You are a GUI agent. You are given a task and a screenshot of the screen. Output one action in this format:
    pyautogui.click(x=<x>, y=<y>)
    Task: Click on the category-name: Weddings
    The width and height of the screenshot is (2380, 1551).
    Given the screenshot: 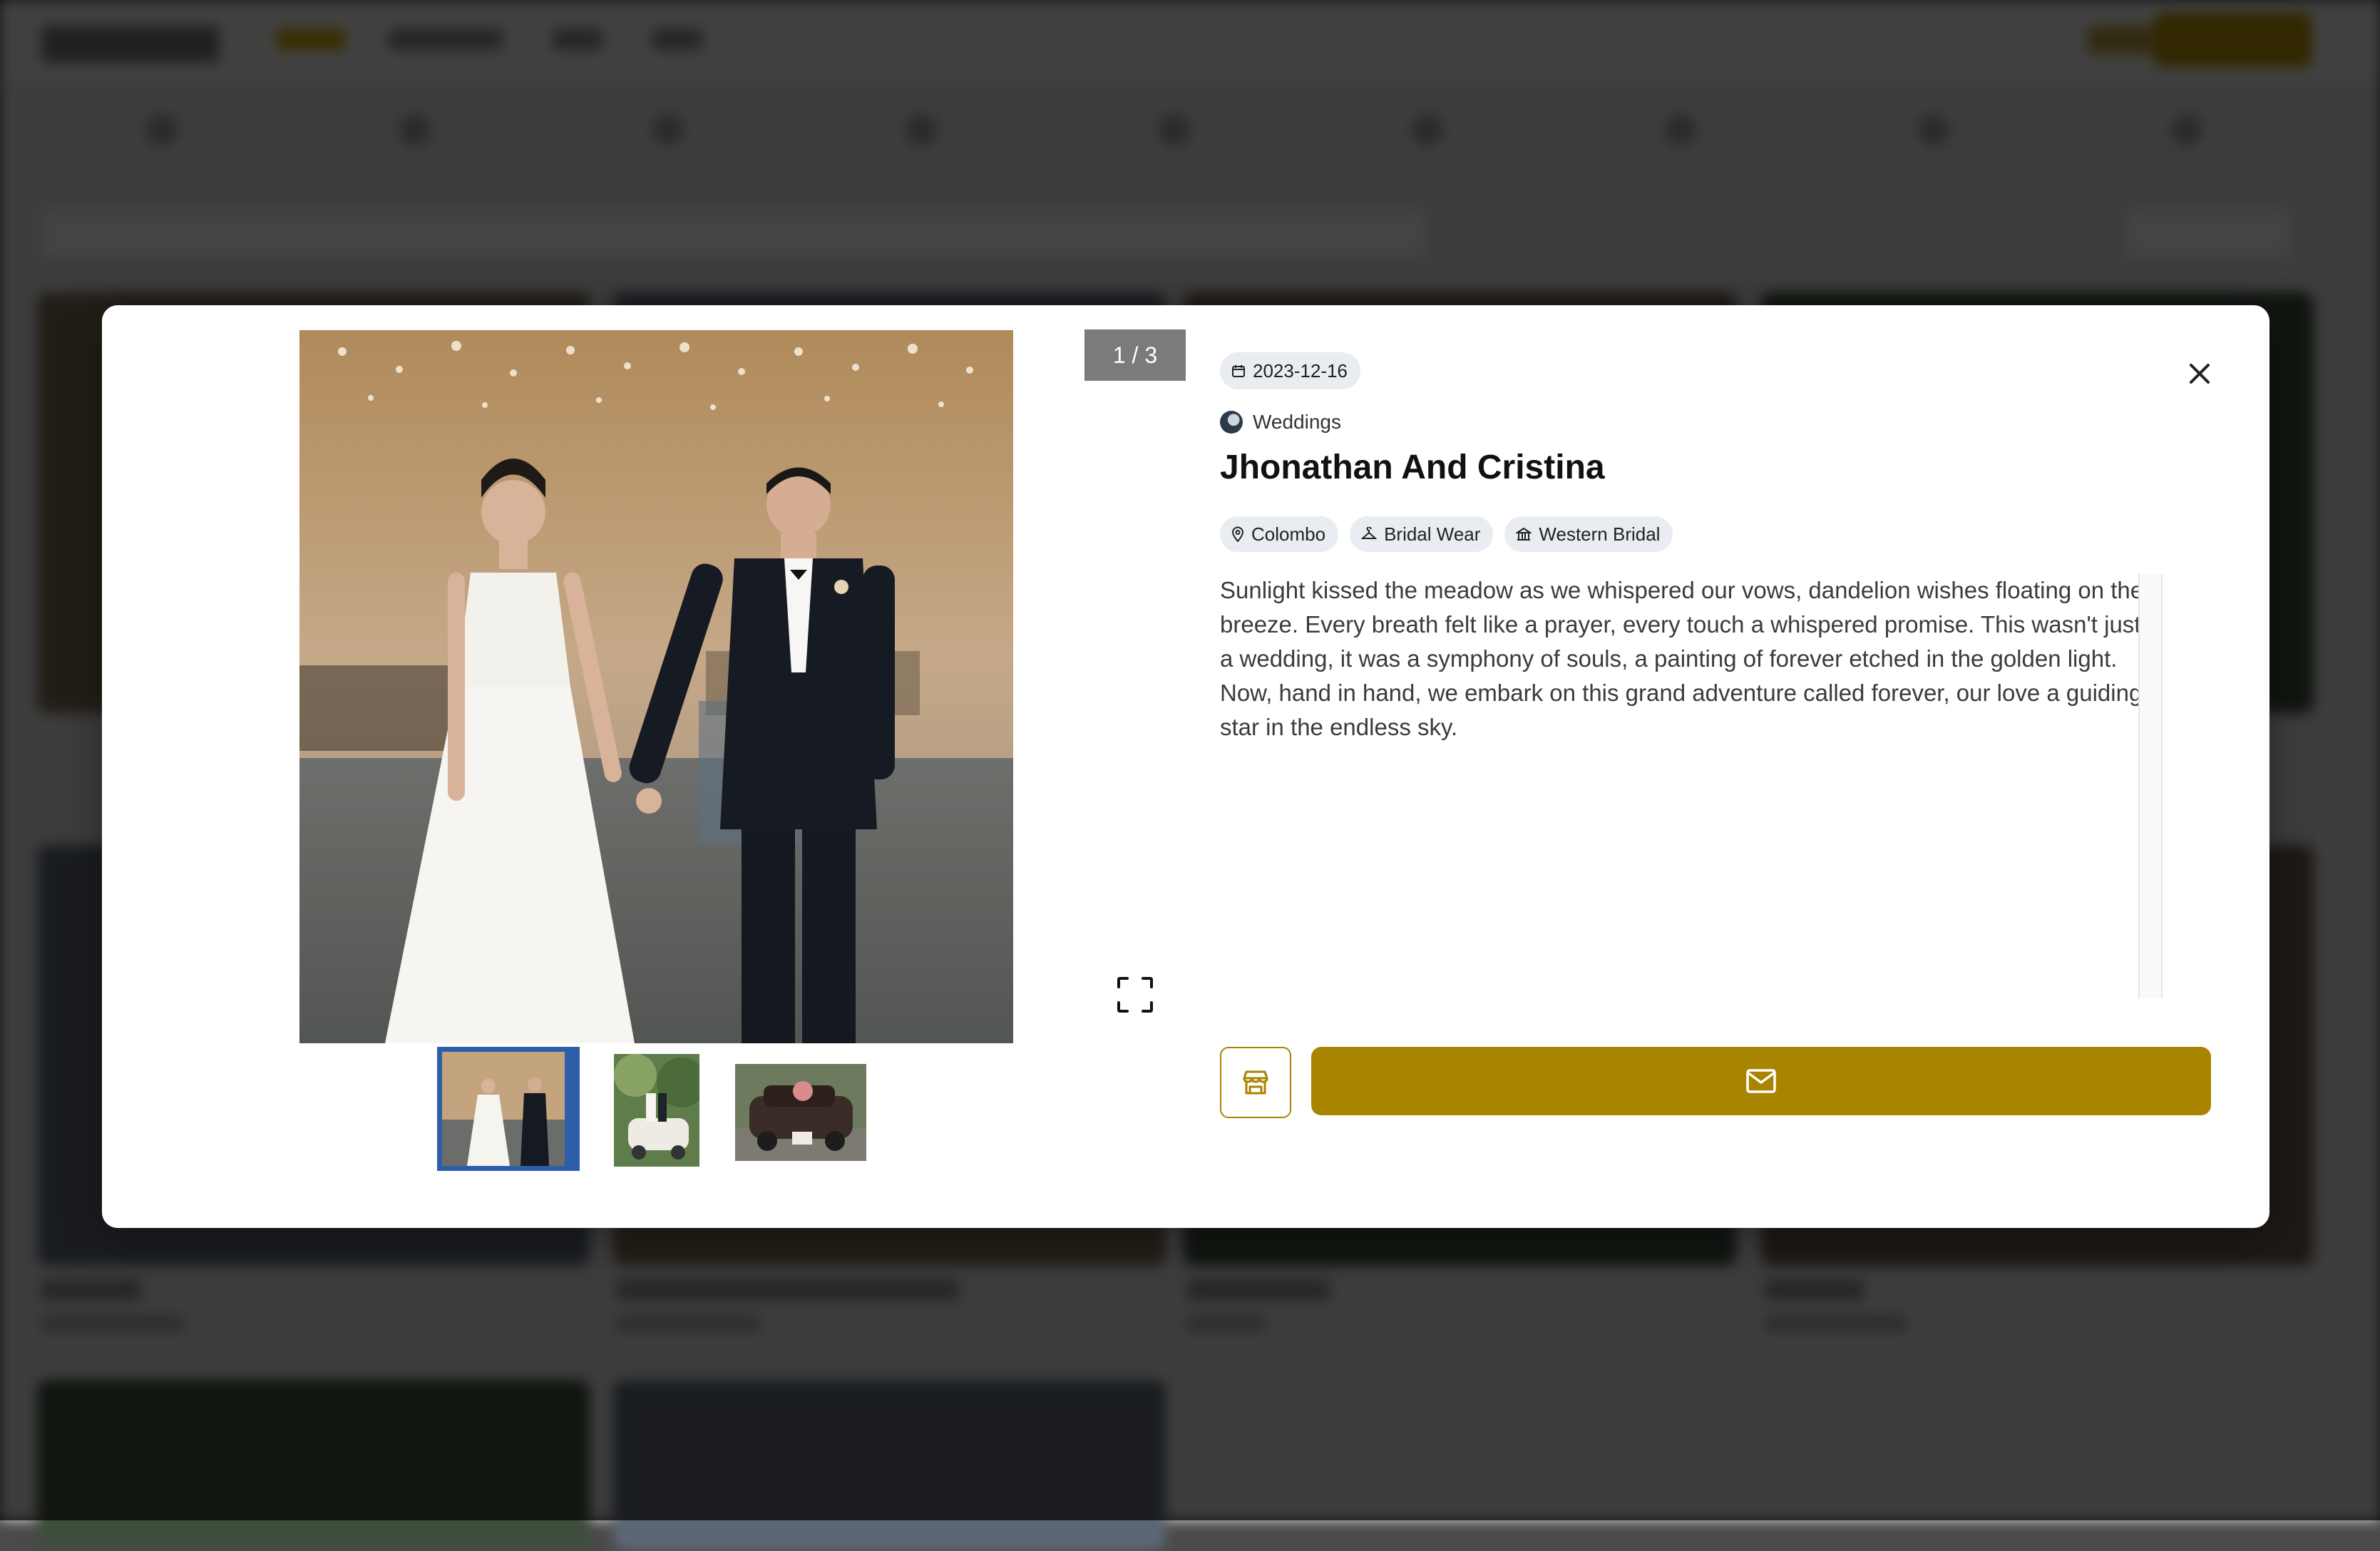 What is the action you would take?
    pyautogui.click(x=1297, y=422)
    